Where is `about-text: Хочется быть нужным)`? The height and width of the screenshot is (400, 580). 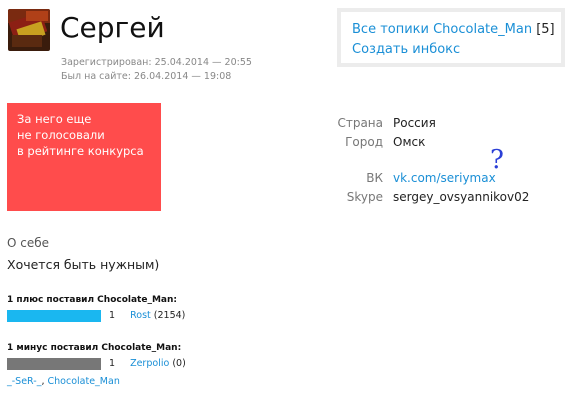 about-text: Хочется быть нужным) is located at coordinates (83, 264).